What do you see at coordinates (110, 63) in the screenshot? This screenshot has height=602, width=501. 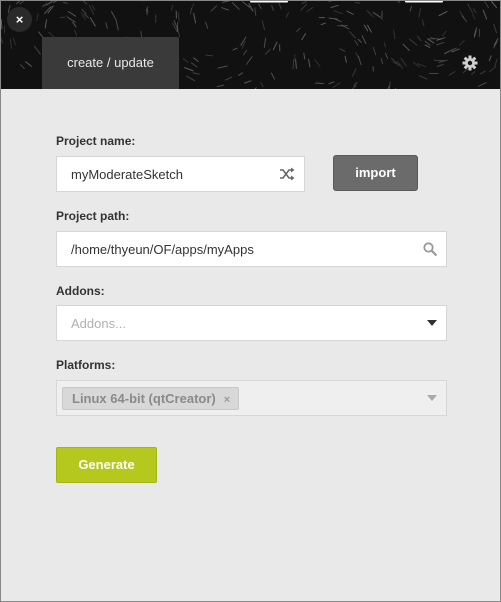 I see `tab-create-update: create / update` at bounding box center [110, 63].